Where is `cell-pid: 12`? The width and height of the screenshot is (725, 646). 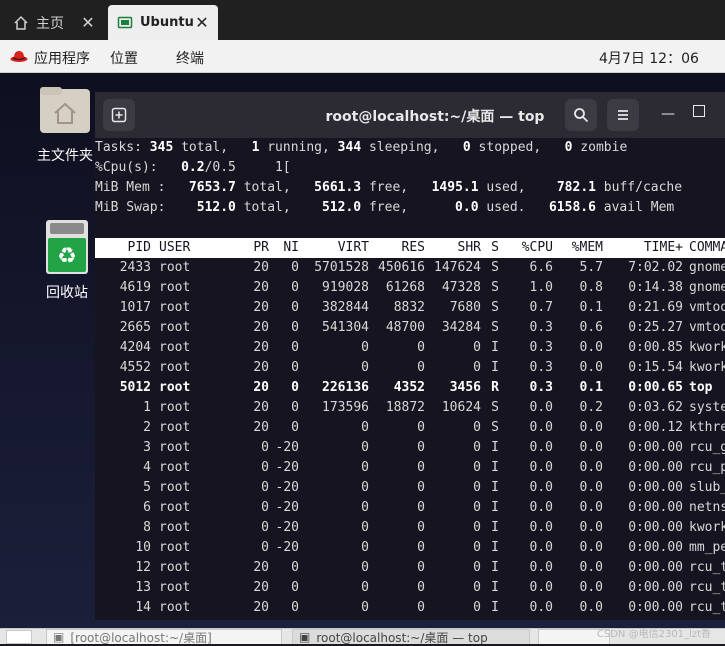
cell-pid: 12 is located at coordinates (143, 567).